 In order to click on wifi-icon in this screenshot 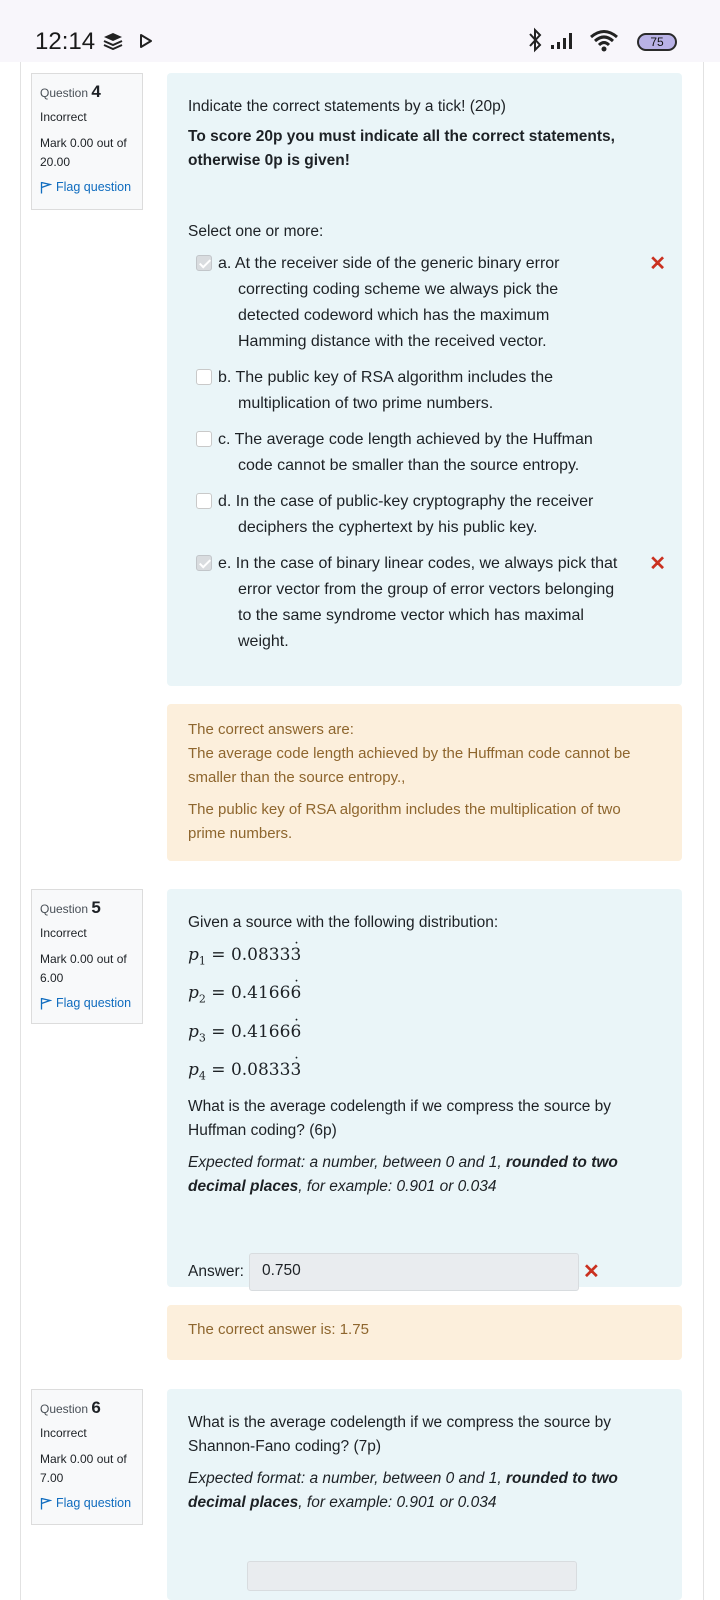, I will do `click(604, 41)`.